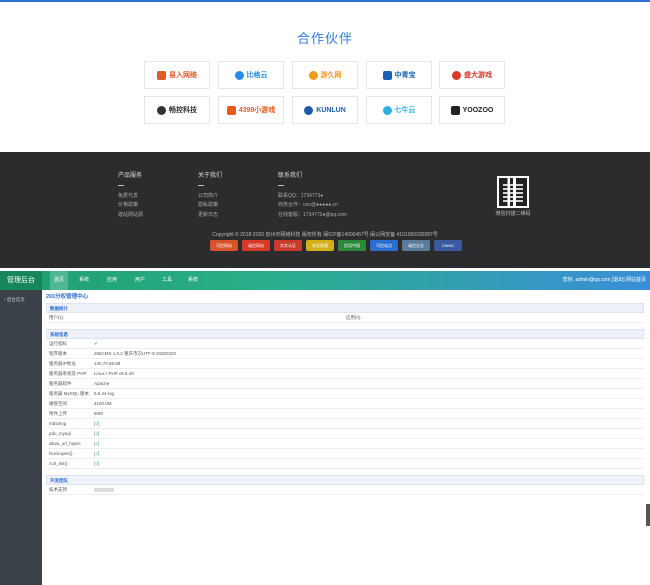  I want to click on system-info-label: 磁盘空间, so click(58, 403).